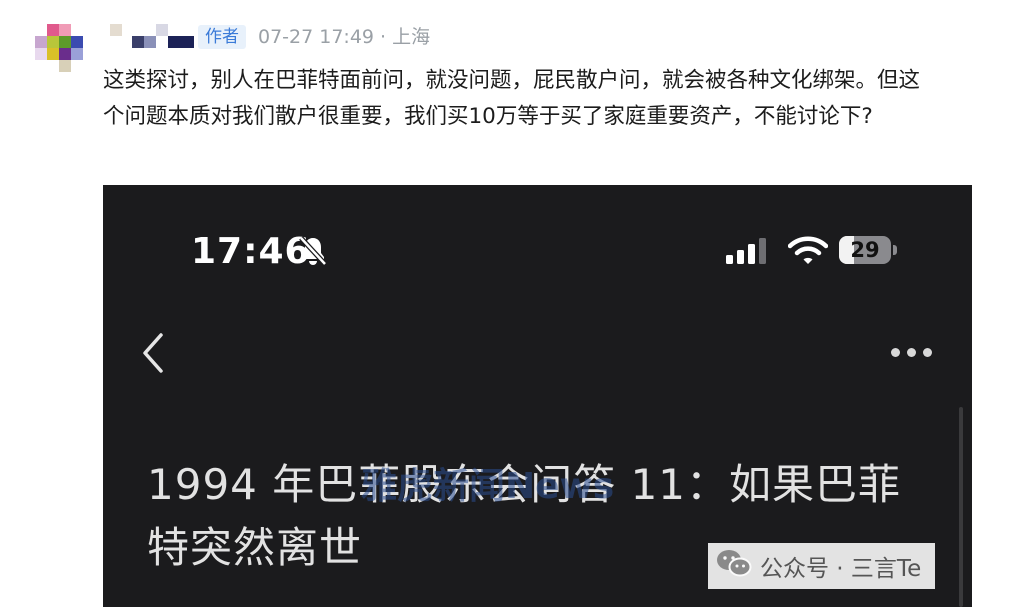 The width and height of the screenshot is (1035, 607). Describe the element at coordinates (251, 251) in the screenshot. I see `status-time: 17:46` at that location.